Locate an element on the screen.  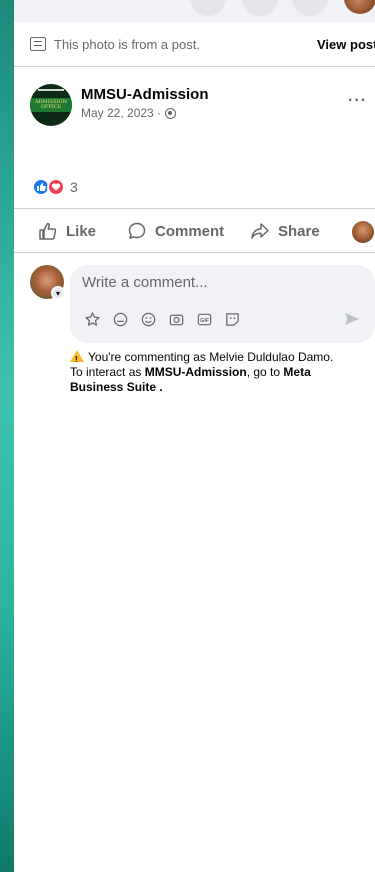
meta-link: Meta is located at coordinates (296, 372).